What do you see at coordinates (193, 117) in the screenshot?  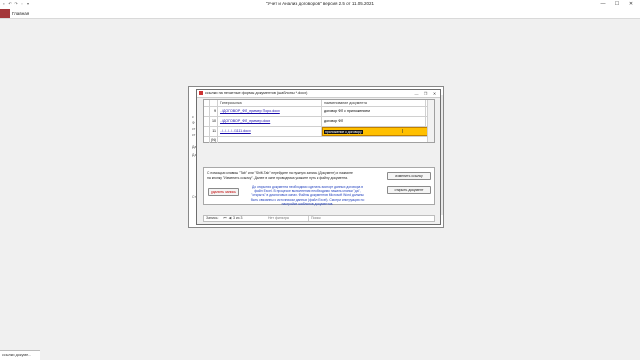 I see `bg-form-label: с` at bounding box center [193, 117].